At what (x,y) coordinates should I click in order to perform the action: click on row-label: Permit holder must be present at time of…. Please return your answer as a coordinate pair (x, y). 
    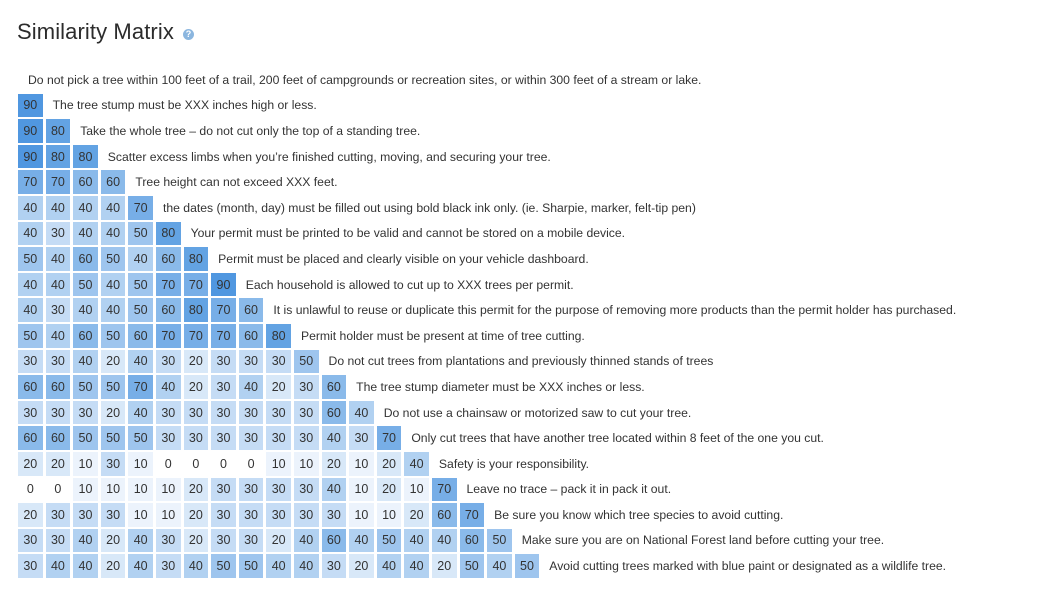
    Looking at the image, I should click on (443, 336).